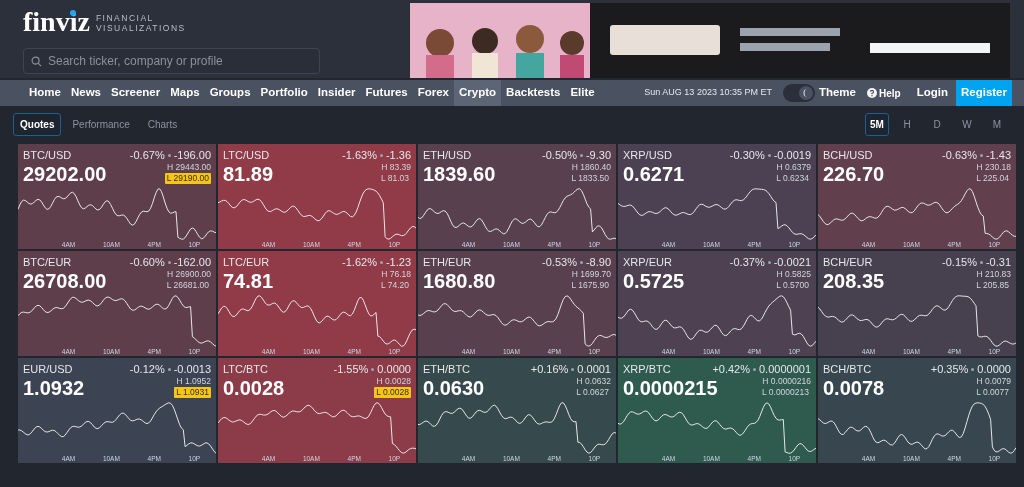  Describe the element at coordinates (594, 369) in the screenshot. I see `change-value: 0.0001` at that location.